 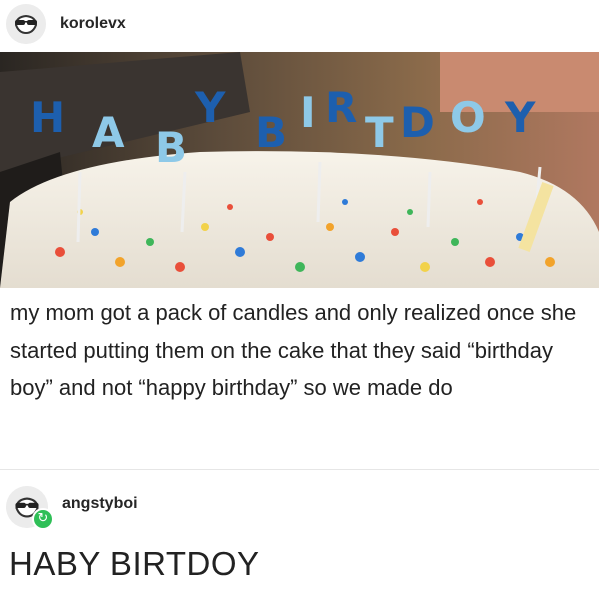 What do you see at coordinates (108, 132) in the screenshot?
I see `svg-text: A` at bounding box center [108, 132].